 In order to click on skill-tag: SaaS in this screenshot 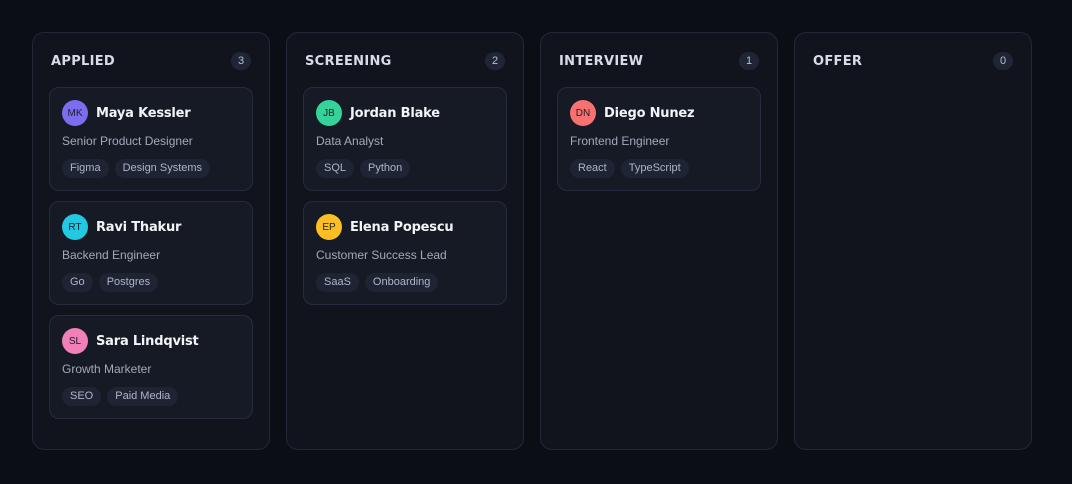, I will do `click(337, 282)`.